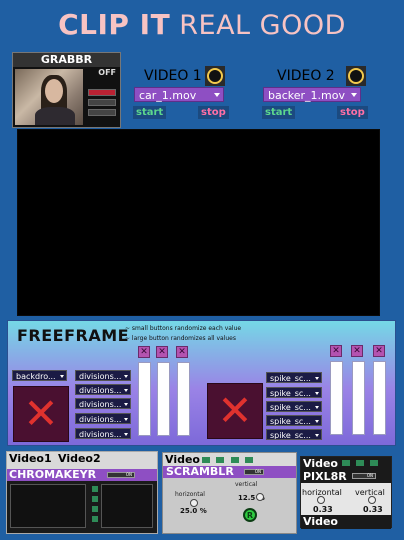 The height and width of the screenshot is (540, 404). I want to click on video2-stop-button: stop, so click(352, 112).